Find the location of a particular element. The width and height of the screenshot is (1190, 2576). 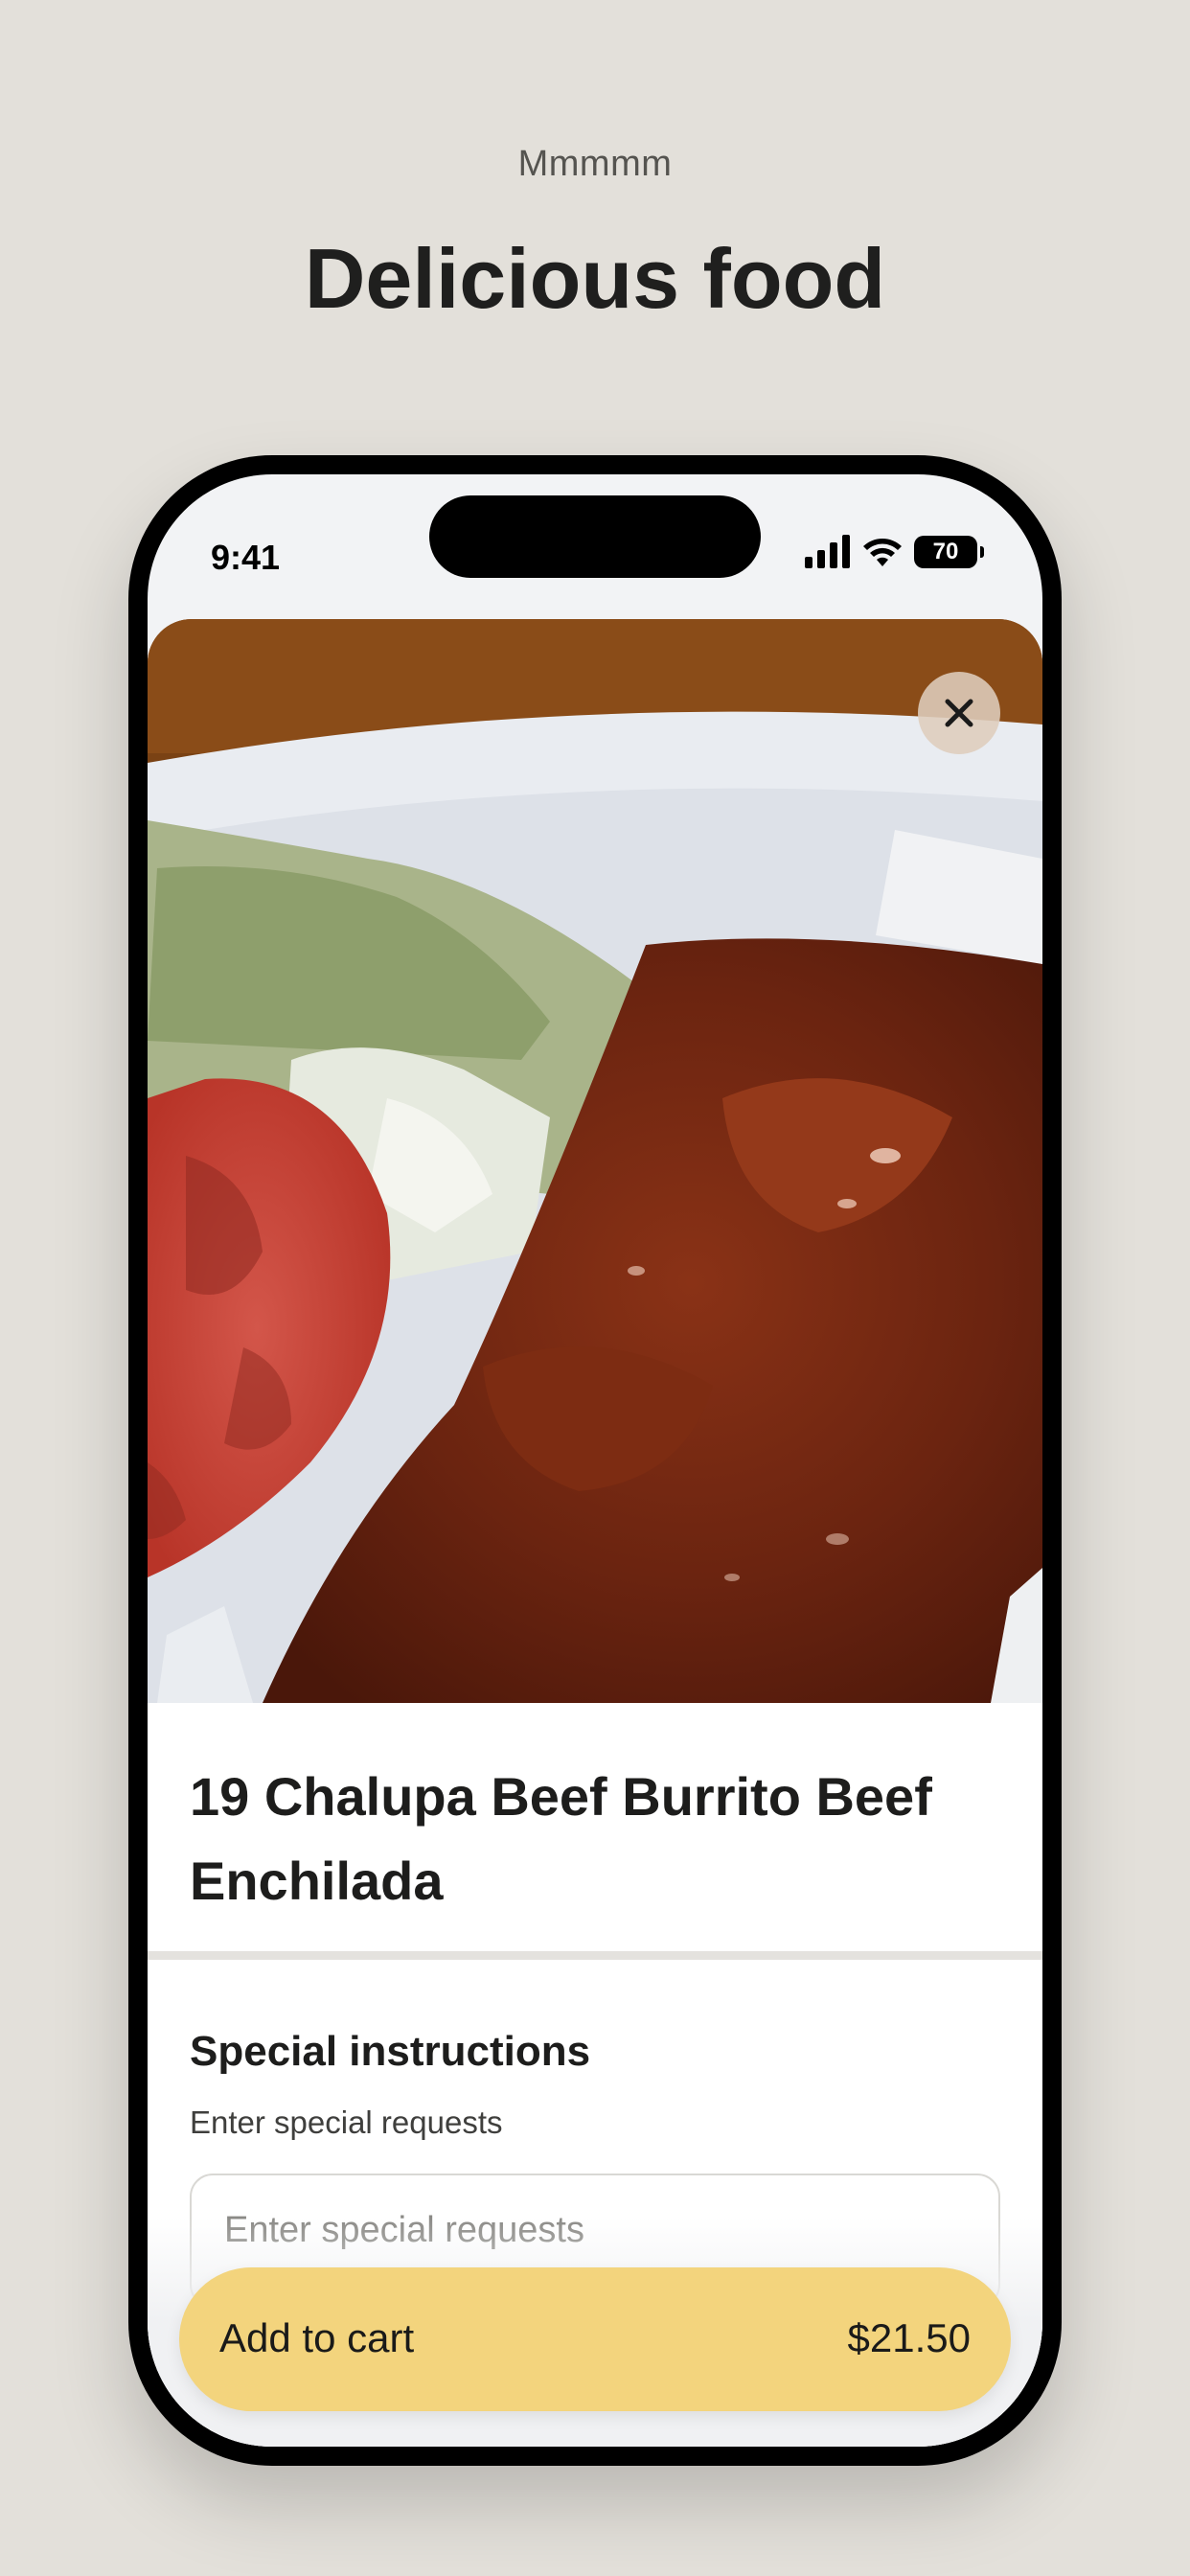

kicker-text: Mmmmm is located at coordinates (595, 164).